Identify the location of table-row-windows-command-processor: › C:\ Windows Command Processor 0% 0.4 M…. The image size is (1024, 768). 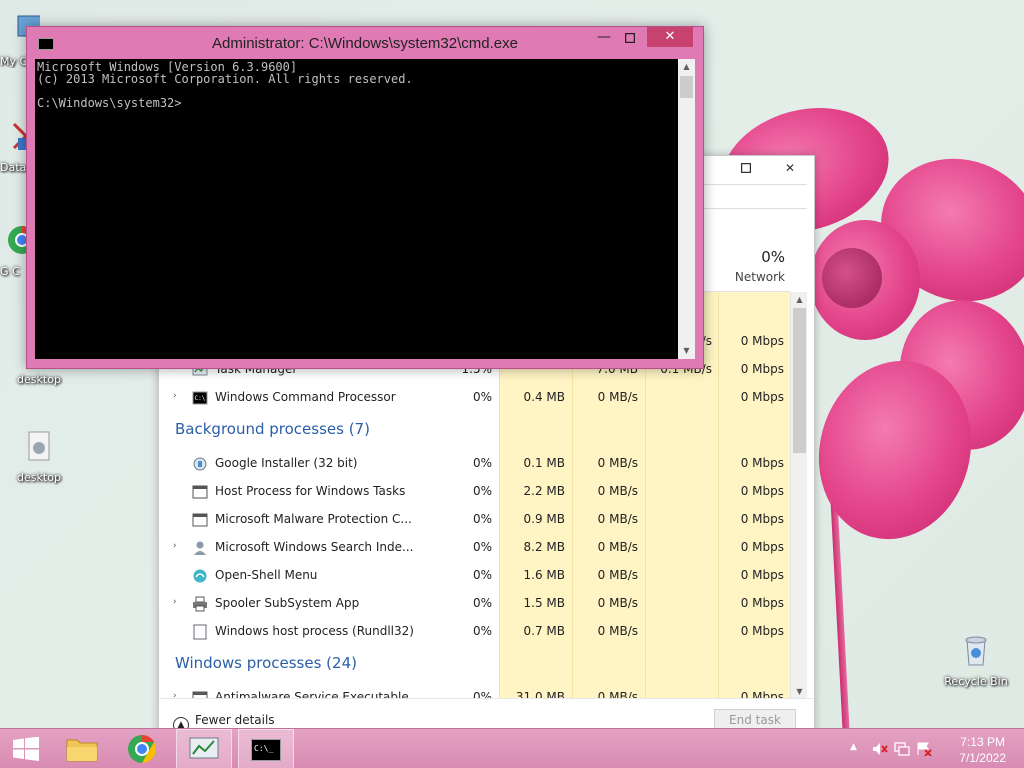
(477, 398).